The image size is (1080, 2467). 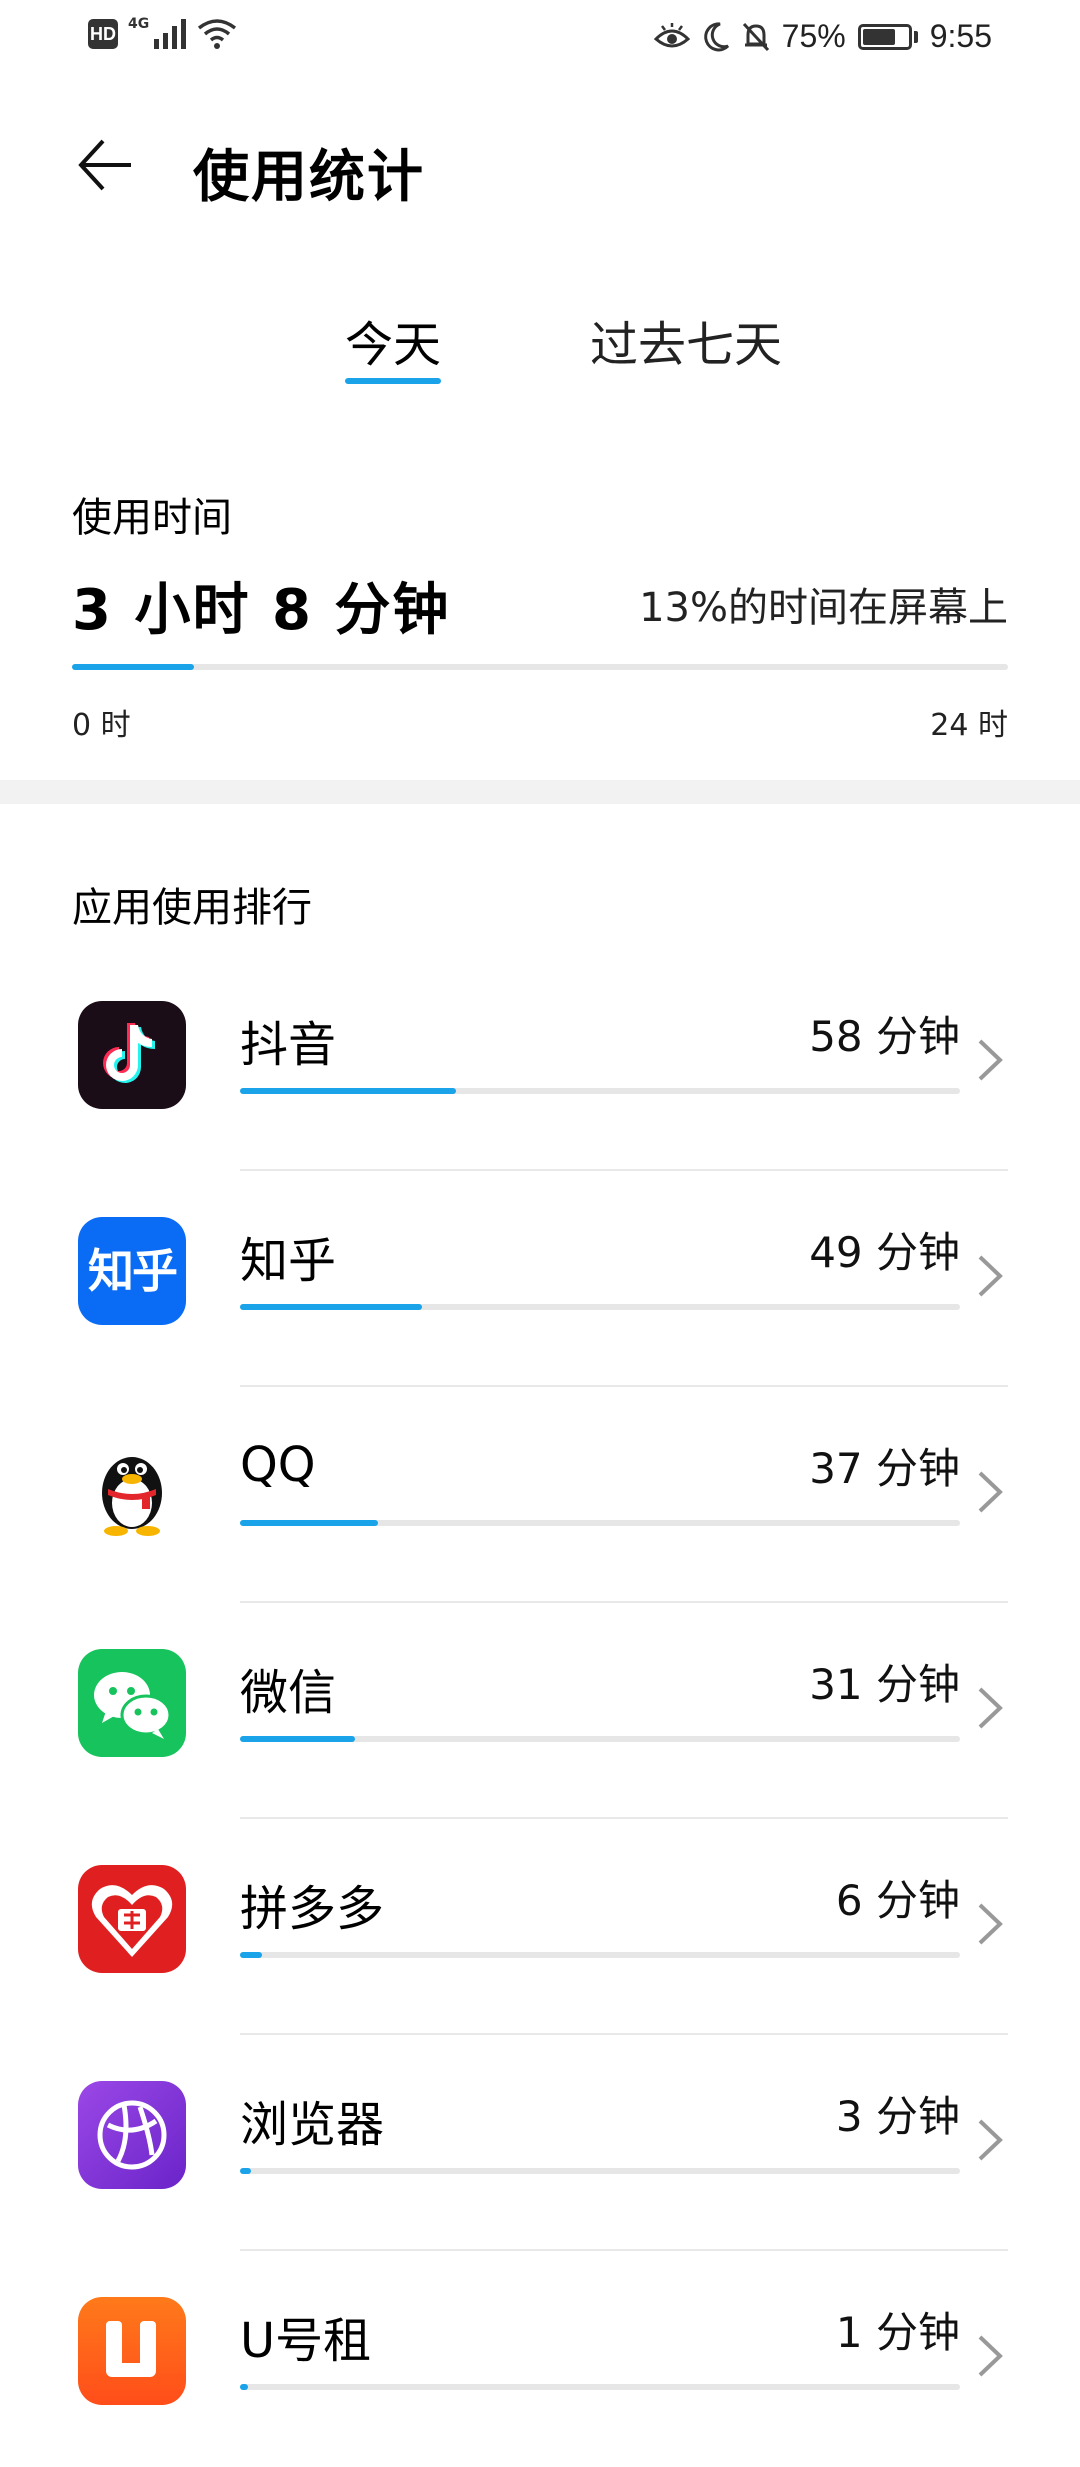 I want to click on app-usage-time: 6 分钟, so click(x=897, y=1900).